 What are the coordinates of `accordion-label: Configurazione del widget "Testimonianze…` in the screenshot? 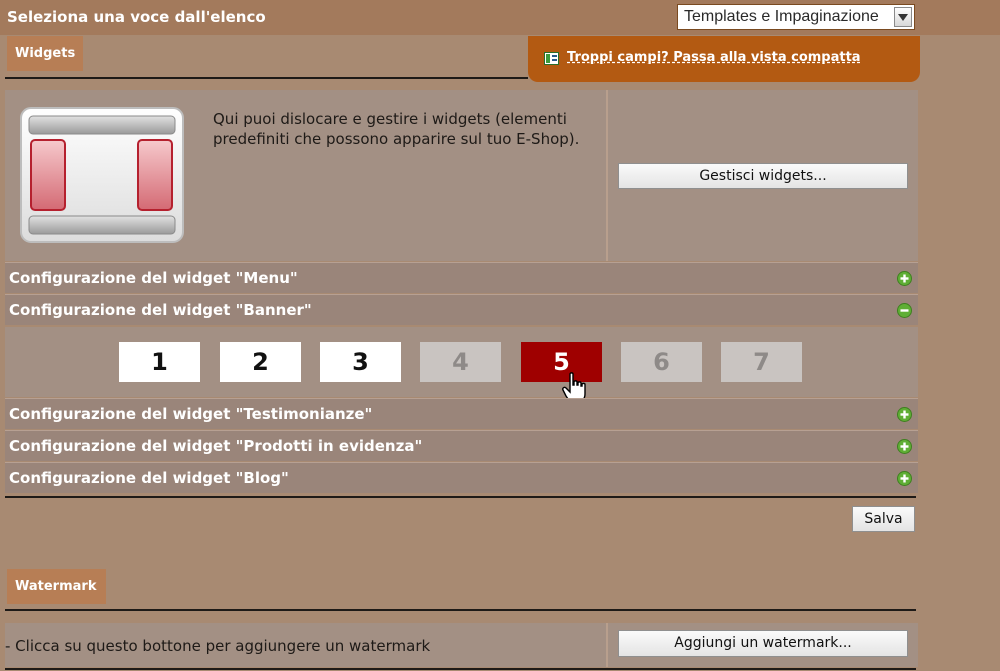 It's located at (191, 414).